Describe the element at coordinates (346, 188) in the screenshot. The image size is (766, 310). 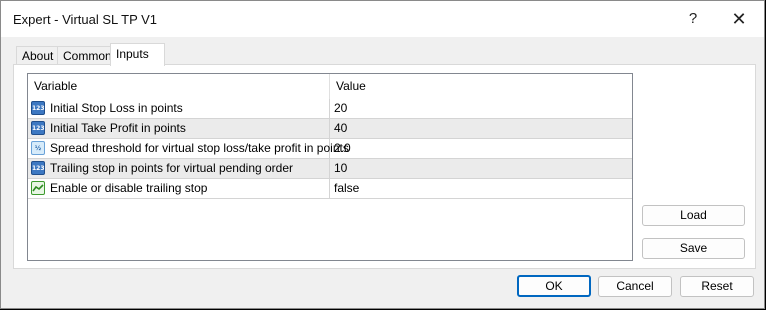
I see `value-cell: false` at that location.